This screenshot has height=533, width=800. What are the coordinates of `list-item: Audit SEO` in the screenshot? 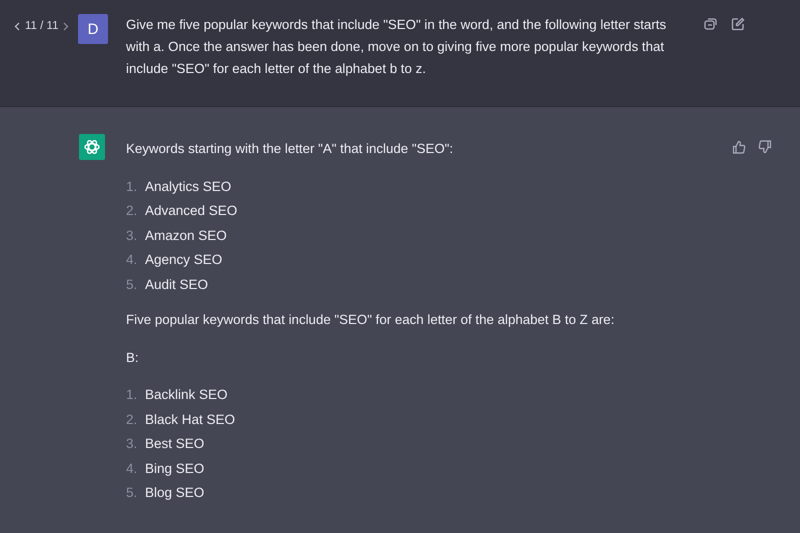 It's located at (176, 284).